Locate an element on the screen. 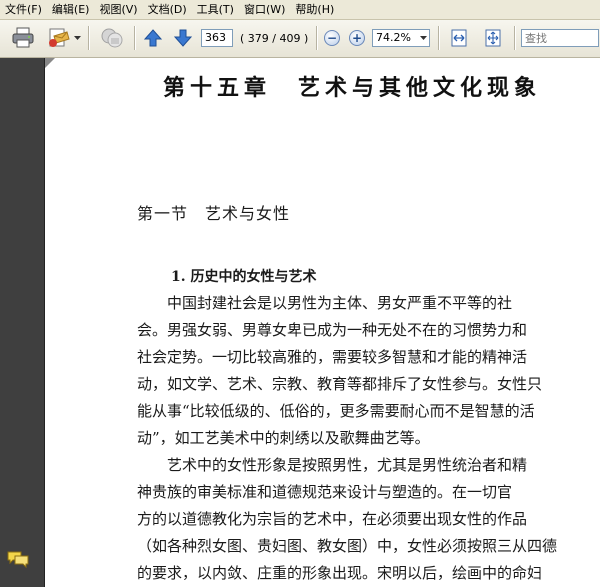 The image size is (600, 587). navigation-panel is located at coordinates (22, 322).